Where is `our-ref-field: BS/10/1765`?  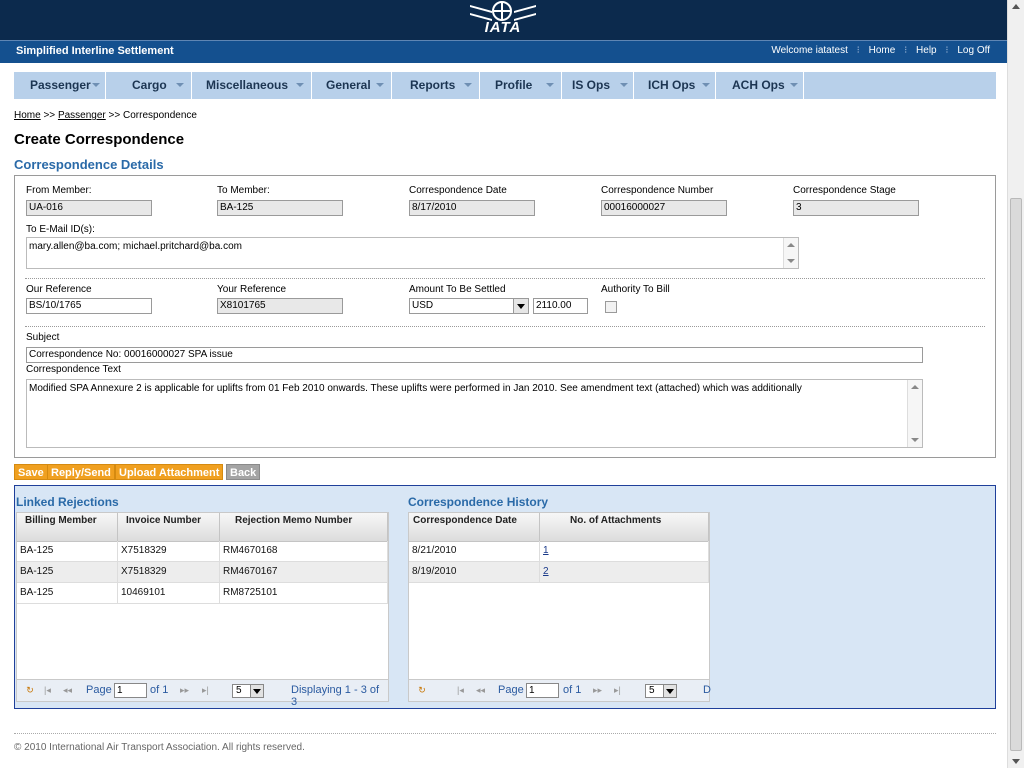 our-ref-field: BS/10/1765 is located at coordinates (89, 306).